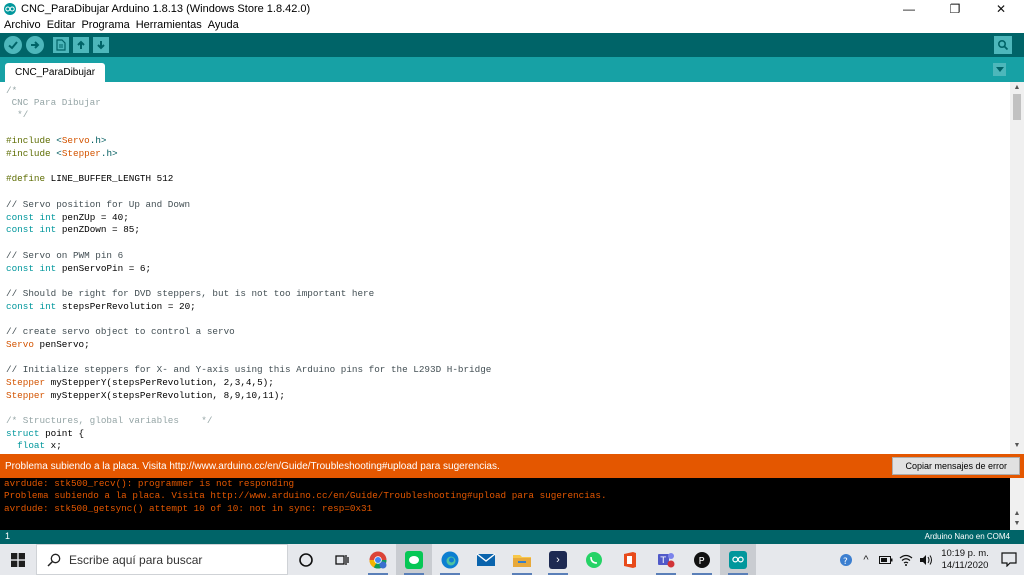 The height and width of the screenshot is (575, 1024). I want to click on task-view-icon, so click(342, 559).